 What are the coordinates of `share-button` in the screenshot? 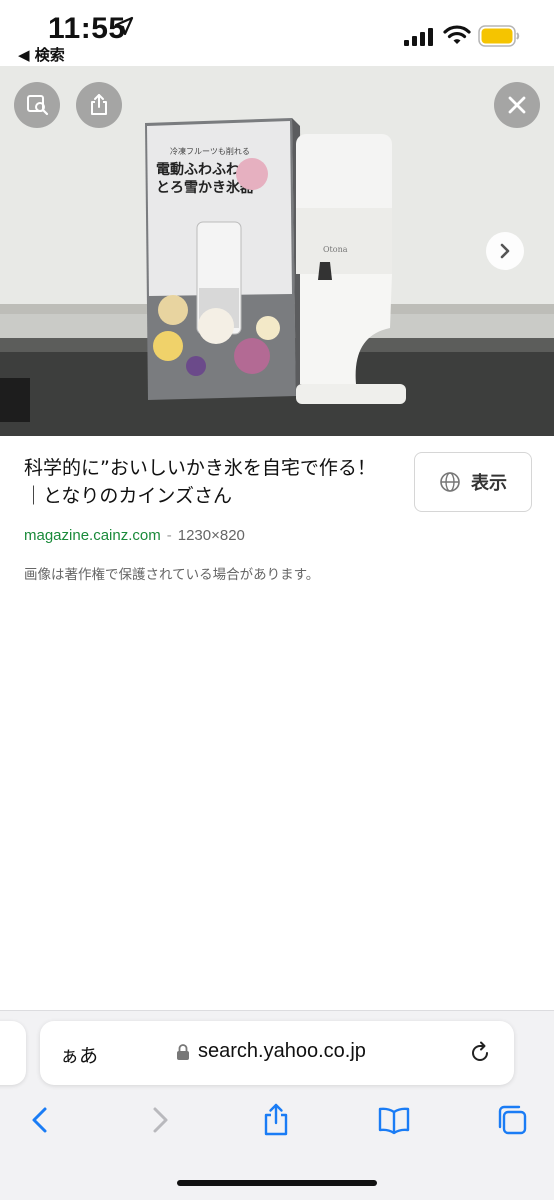 It's located at (276, 1120).